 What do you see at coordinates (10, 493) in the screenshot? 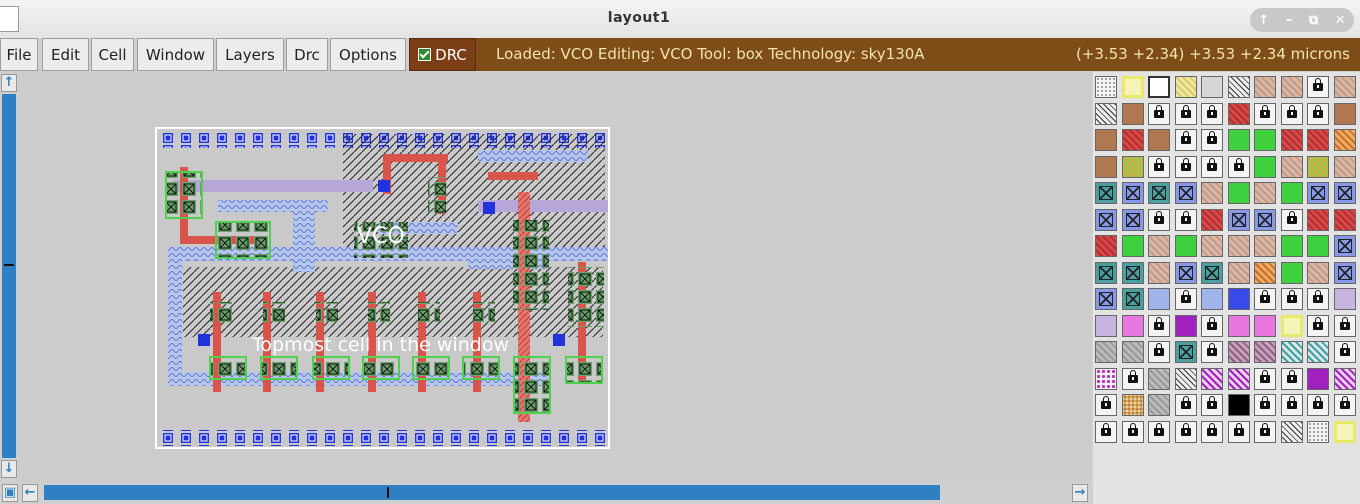
I see `scroll-corner-icon: ▣` at bounding box center [10, 493].